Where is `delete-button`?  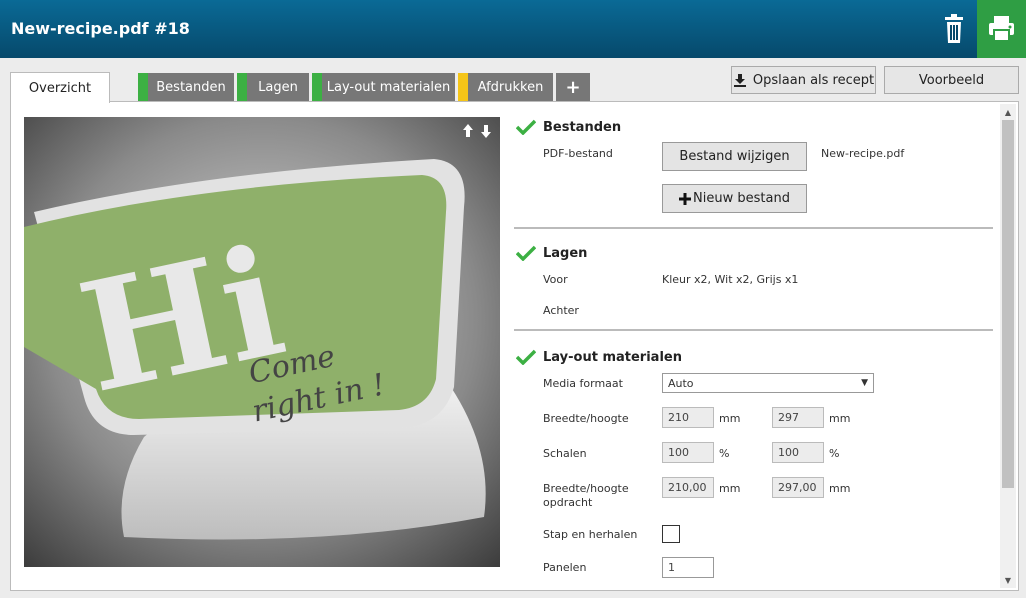
delete-button is located at coordinates (954, 29).